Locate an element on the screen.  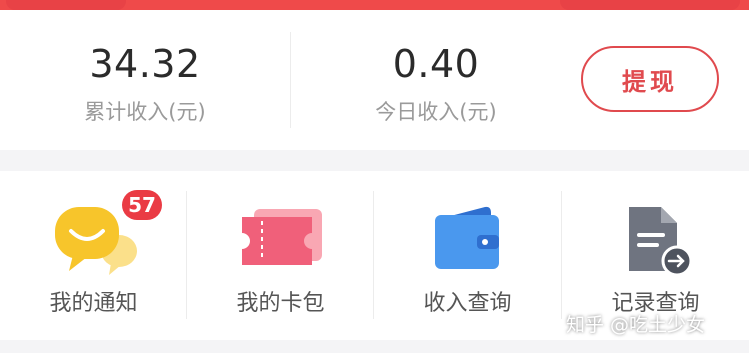
grid-item-label: 收入查询 is located at coordinates (467, 303).